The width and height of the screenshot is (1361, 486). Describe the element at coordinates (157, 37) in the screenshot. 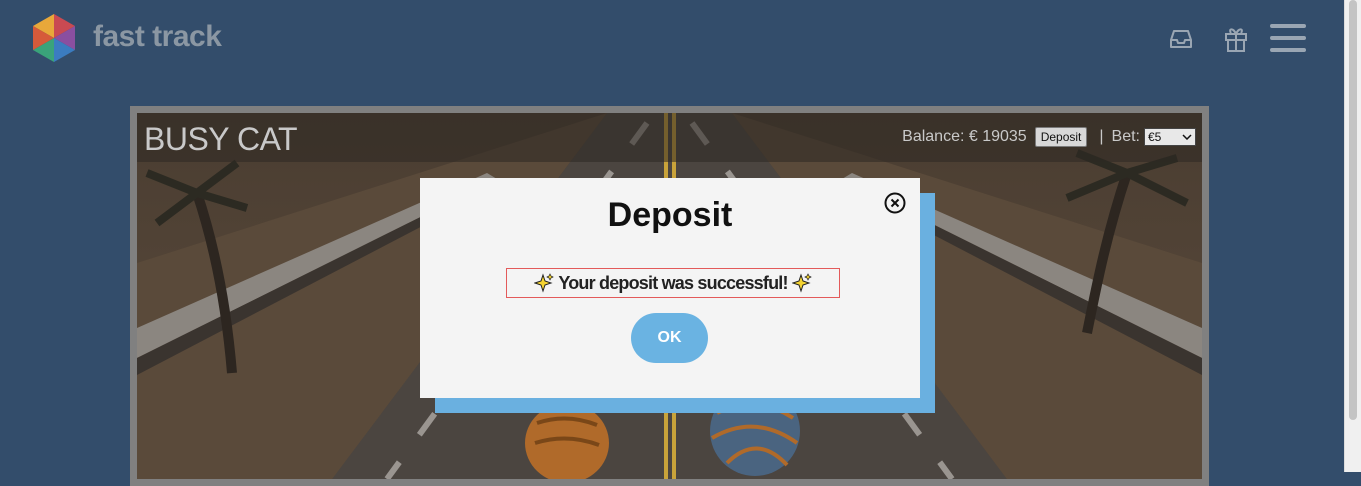

I see `brand-name: fast track` at that location.